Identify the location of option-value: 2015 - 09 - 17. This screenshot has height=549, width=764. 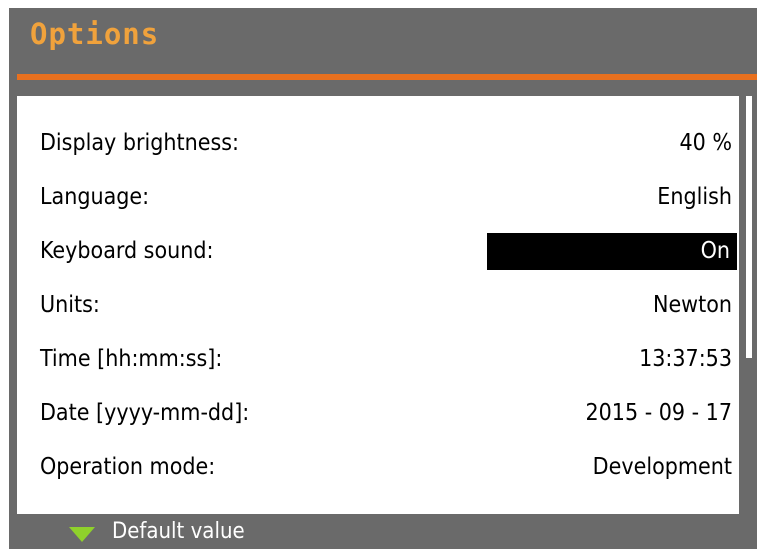
(658, 413).